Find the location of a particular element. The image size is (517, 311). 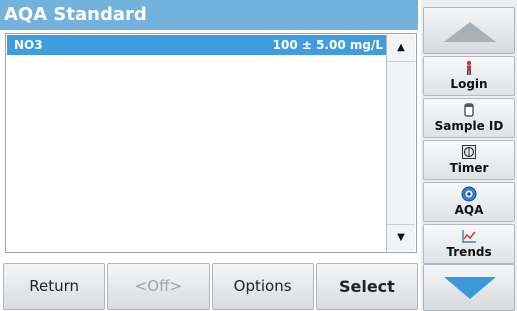

options-button: Options is located at coordinates (262, 286).